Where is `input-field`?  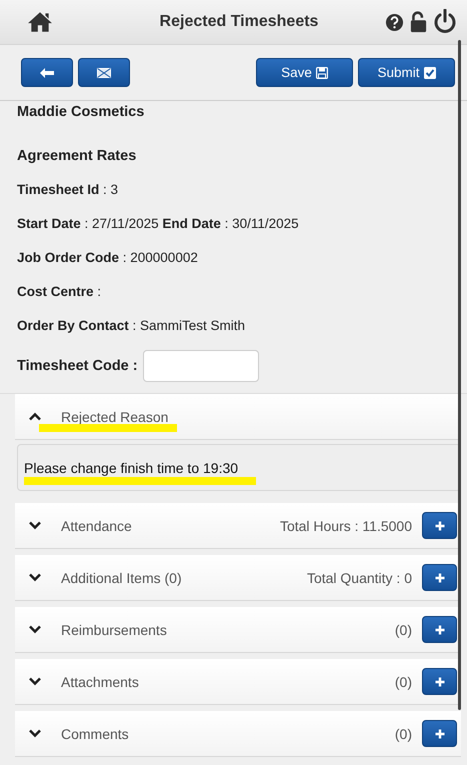 input-field is located at coordinates (200, 366).